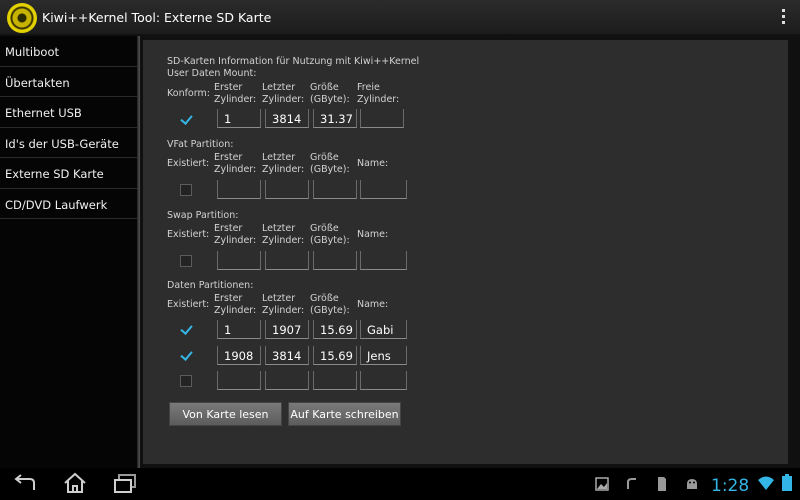  Describe the element at coordinates (382, 118) in the screenshot. I see `mount-free-cylinder-field` at that location.